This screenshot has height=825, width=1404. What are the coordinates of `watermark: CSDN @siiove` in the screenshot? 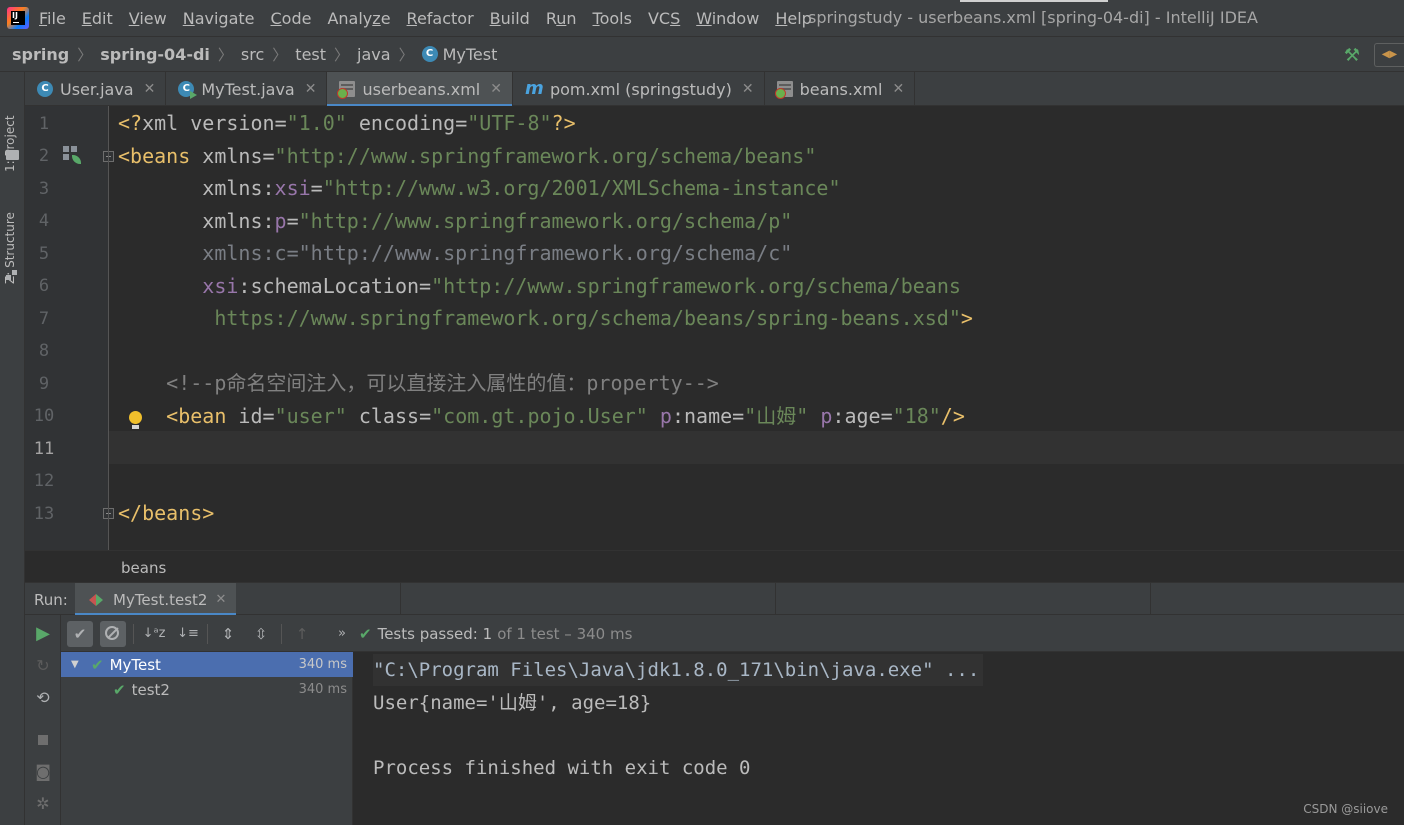 It's located at (1345, 809).